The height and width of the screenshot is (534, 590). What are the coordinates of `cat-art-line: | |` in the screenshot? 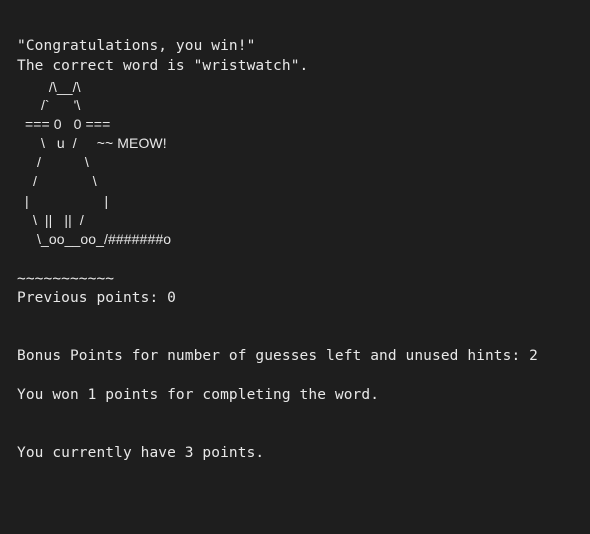 It's located at (63, 201).